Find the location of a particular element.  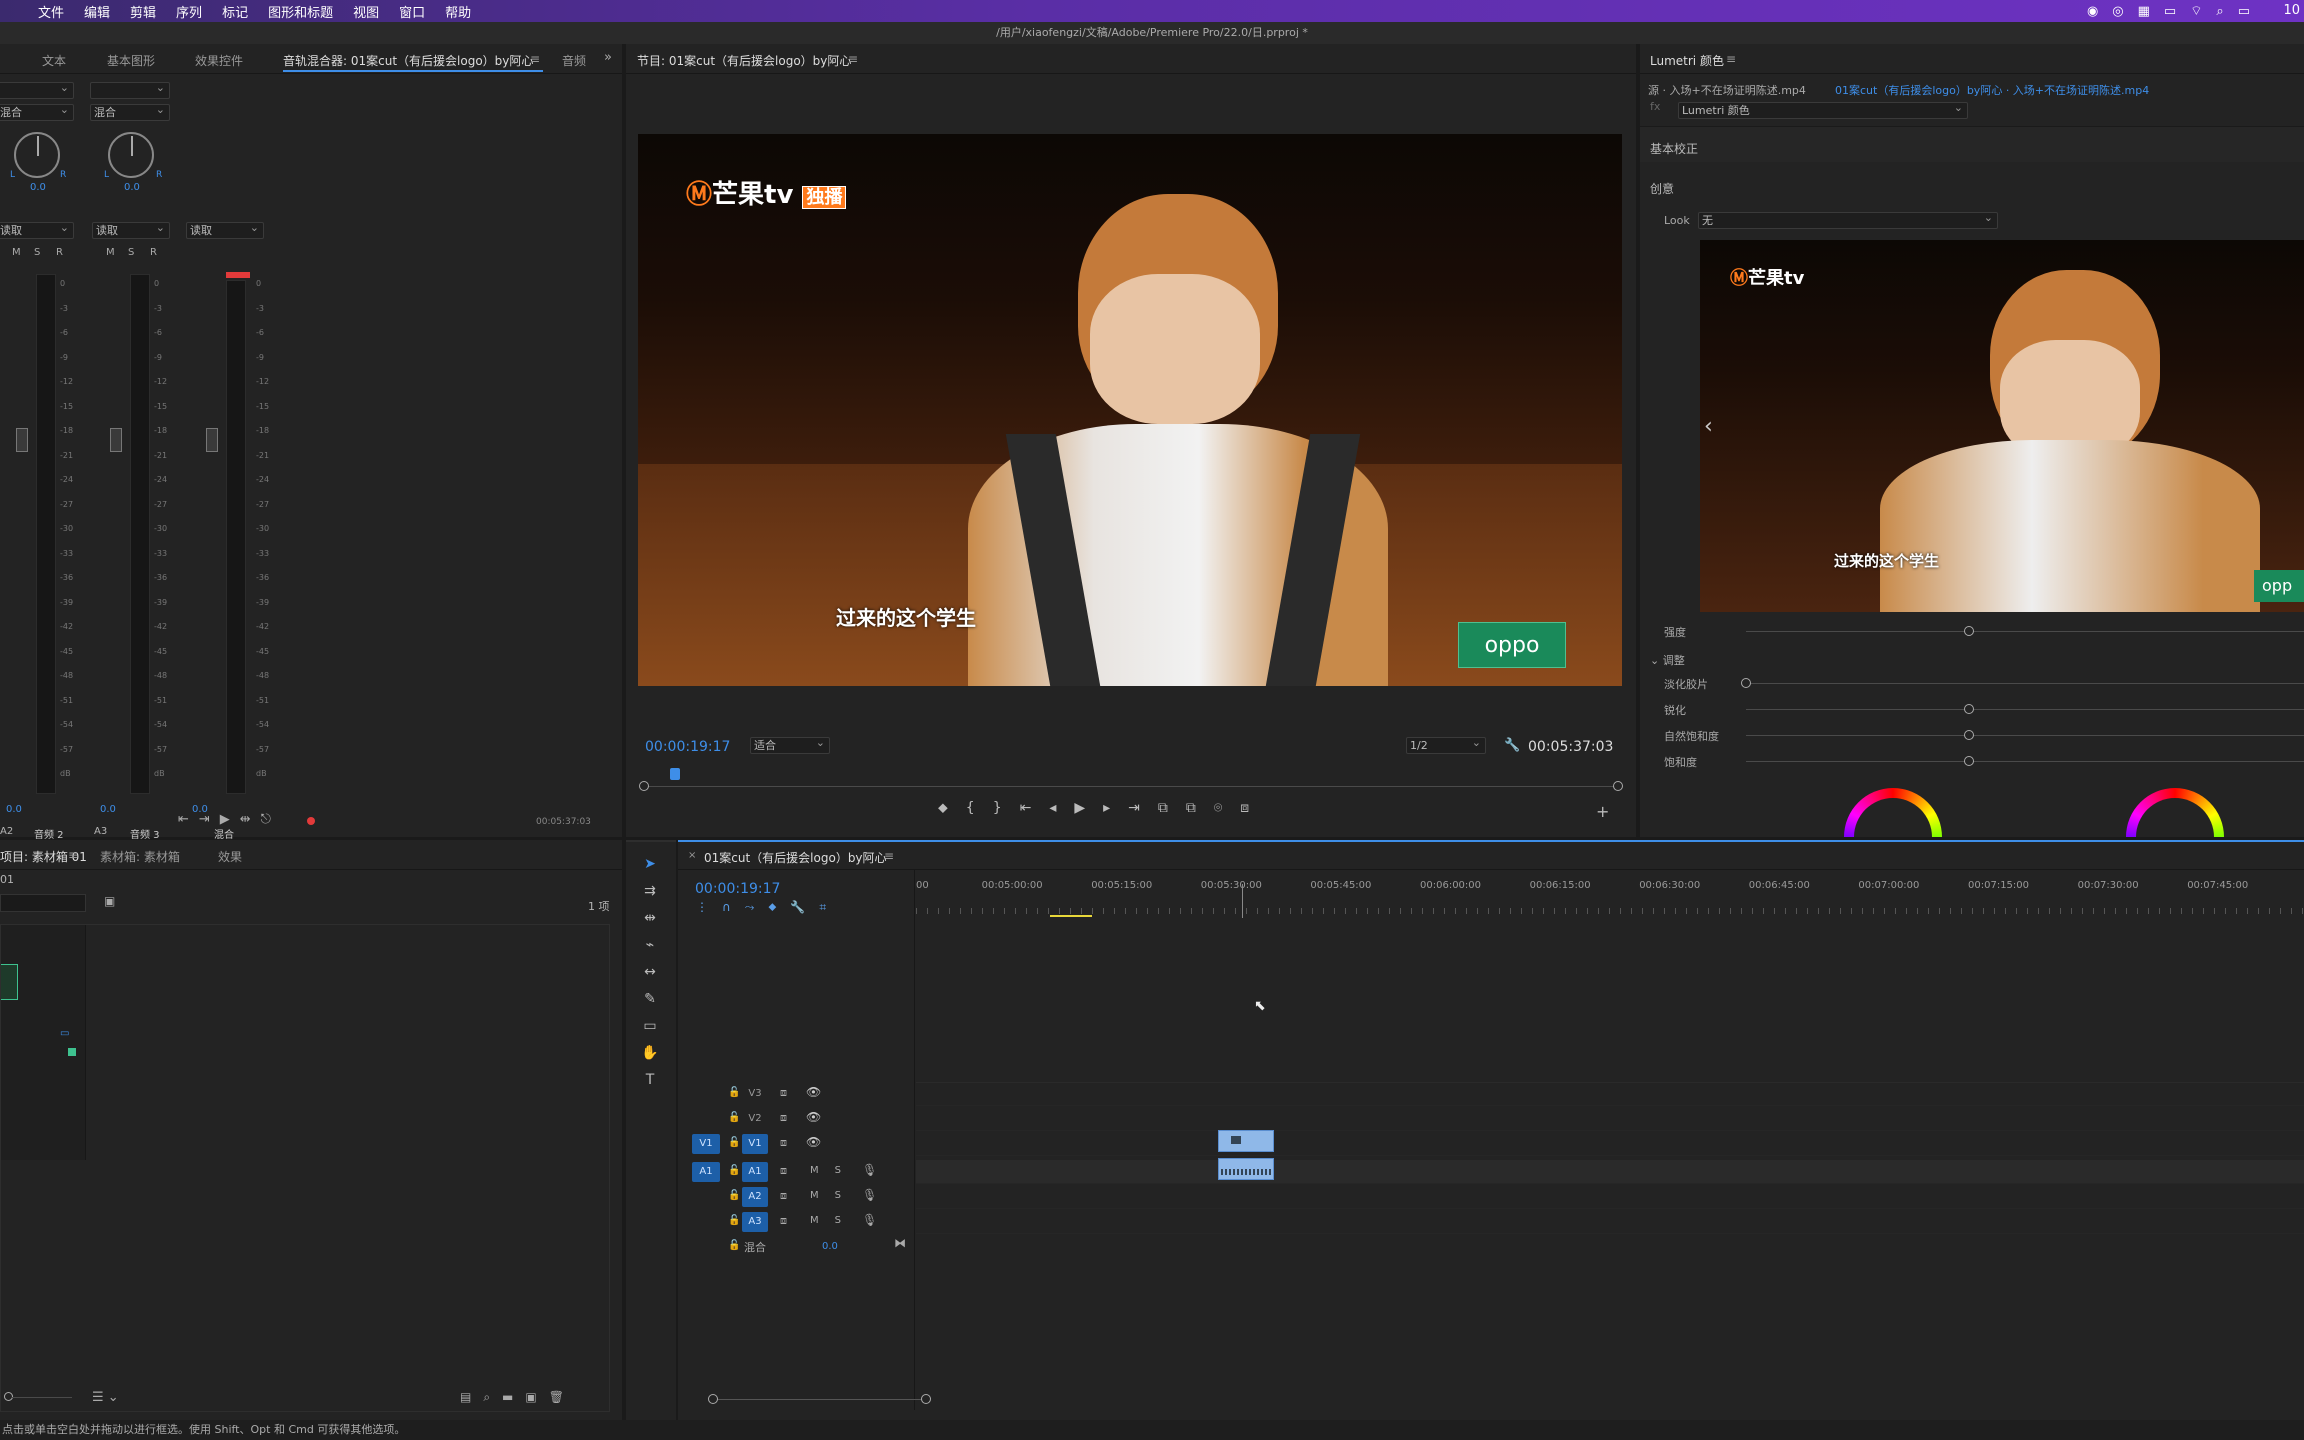

resolution-select: 1/2 is located at coordinates (1446, 744).